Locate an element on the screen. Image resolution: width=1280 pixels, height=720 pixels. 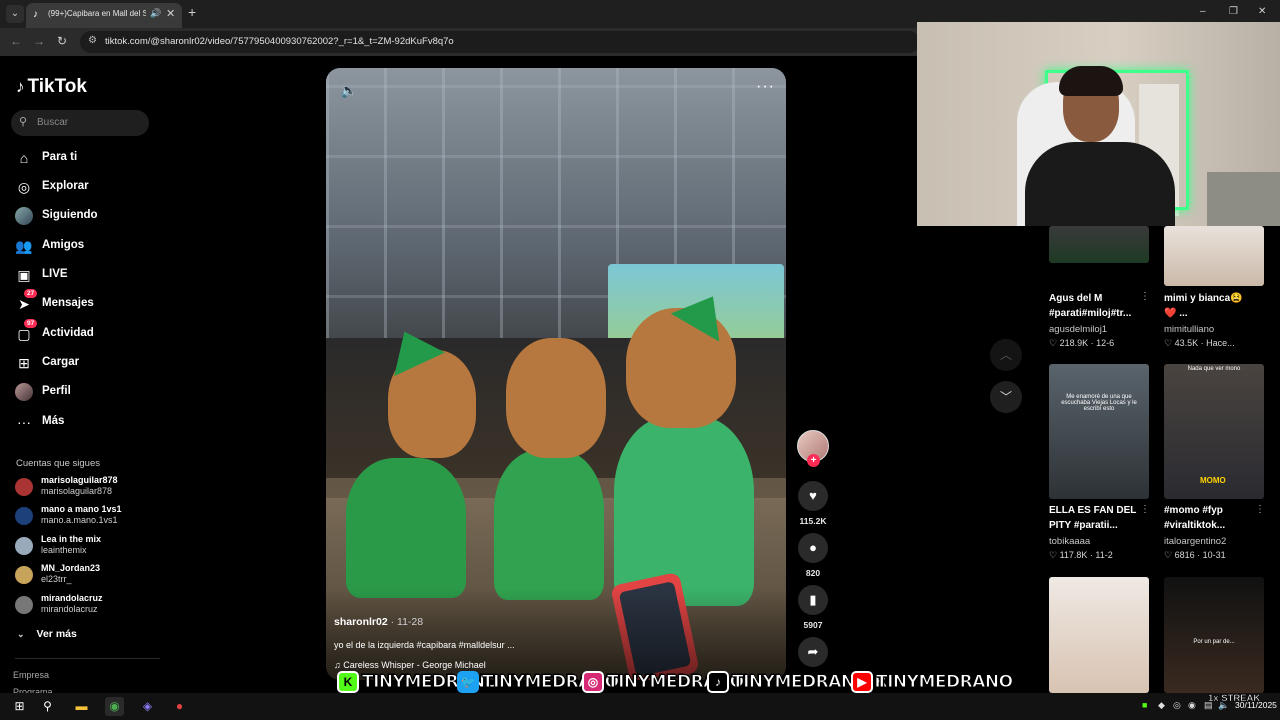
account-handle: el23trr_ is located at coordinates (56, 579).